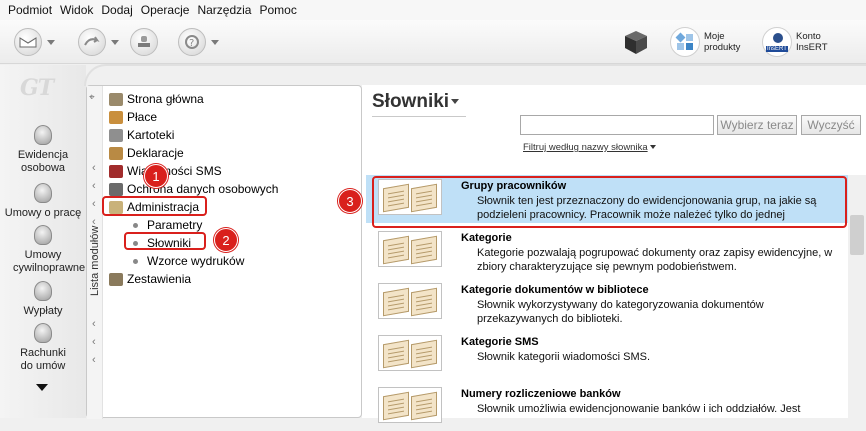  I want to click on menu-operacje: Operacje, so click(165, 10).